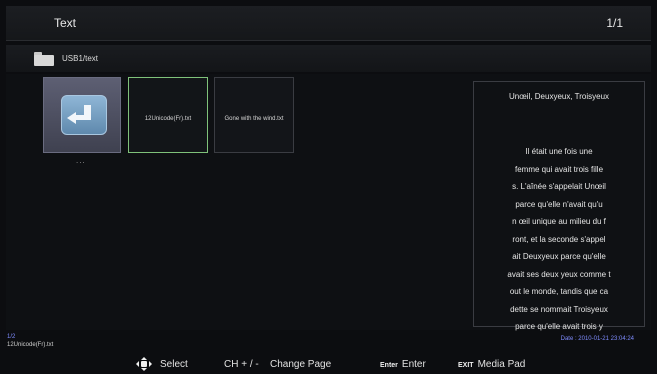  I want to click on preview-line: ait Deuxyeux parce qu'elle, so click(559, 256).